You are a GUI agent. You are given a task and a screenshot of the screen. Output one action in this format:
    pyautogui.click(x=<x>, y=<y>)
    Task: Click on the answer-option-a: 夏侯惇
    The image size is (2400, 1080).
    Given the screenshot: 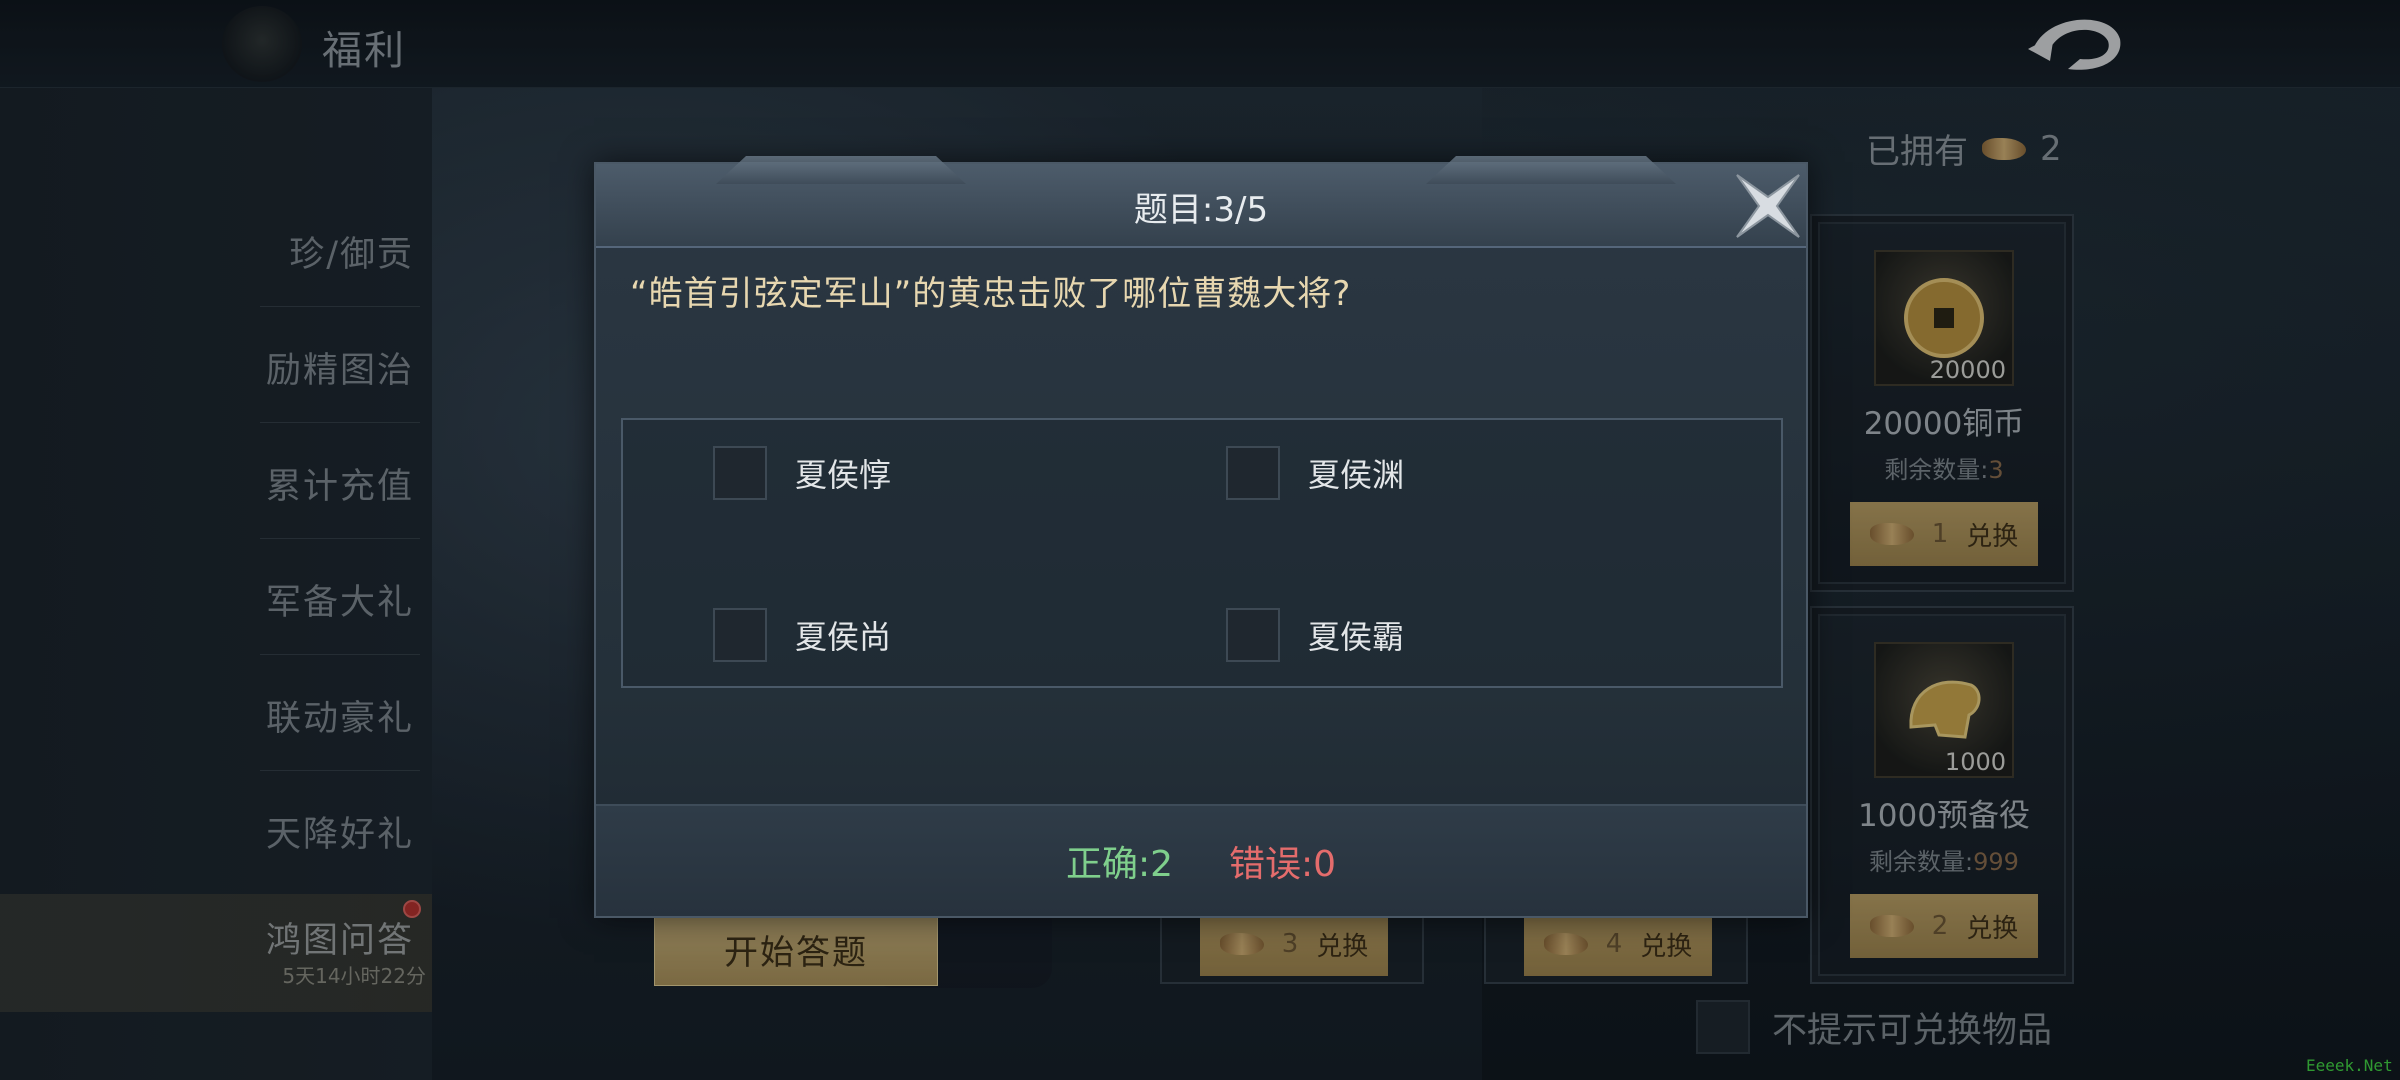 What is the action you would take?
    pyautogui.click(x=802, y=473)
    